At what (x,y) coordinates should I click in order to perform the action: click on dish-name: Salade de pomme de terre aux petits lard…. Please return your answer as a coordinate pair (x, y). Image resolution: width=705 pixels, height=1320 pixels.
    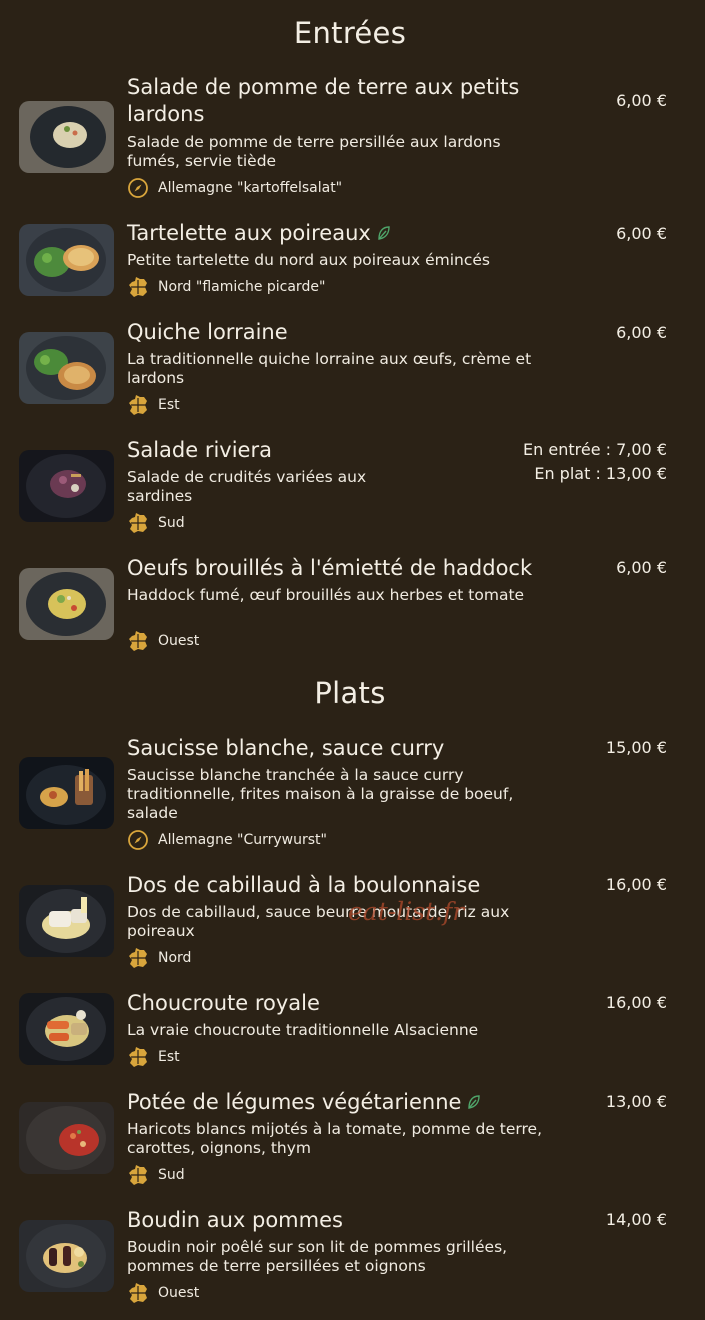
    Looking at the image, I should click on (323, 100).